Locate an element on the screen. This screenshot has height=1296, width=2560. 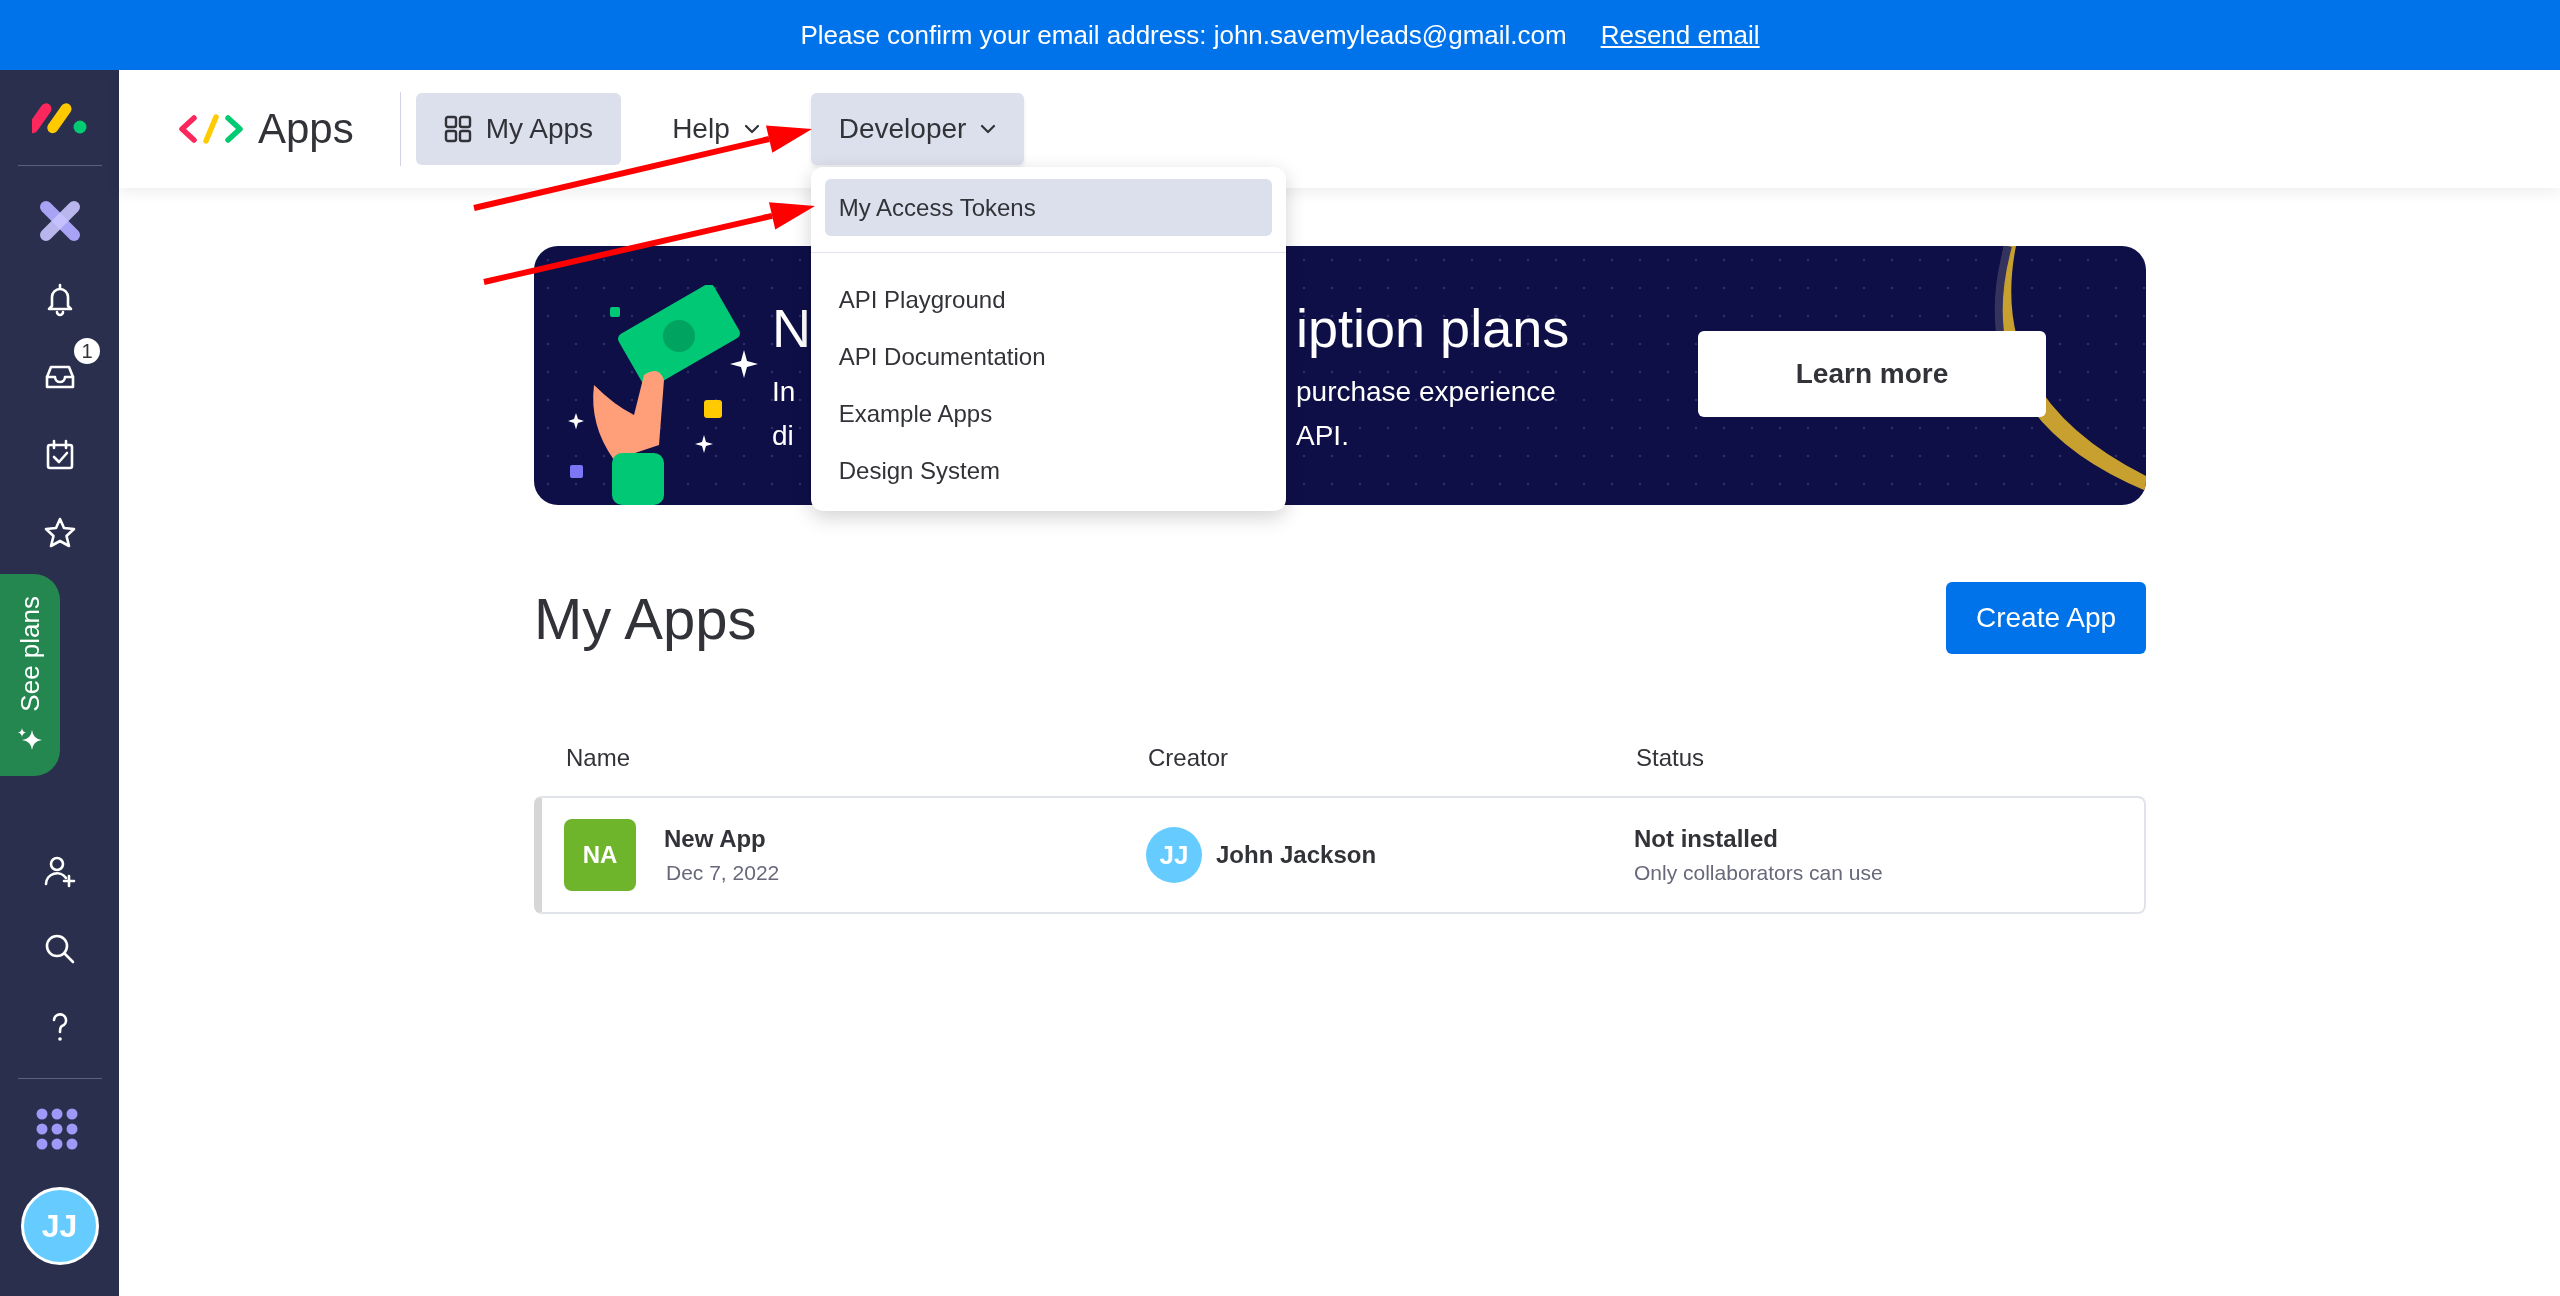
learn-more-button: Learn more is located at coordinates (1872, 374).